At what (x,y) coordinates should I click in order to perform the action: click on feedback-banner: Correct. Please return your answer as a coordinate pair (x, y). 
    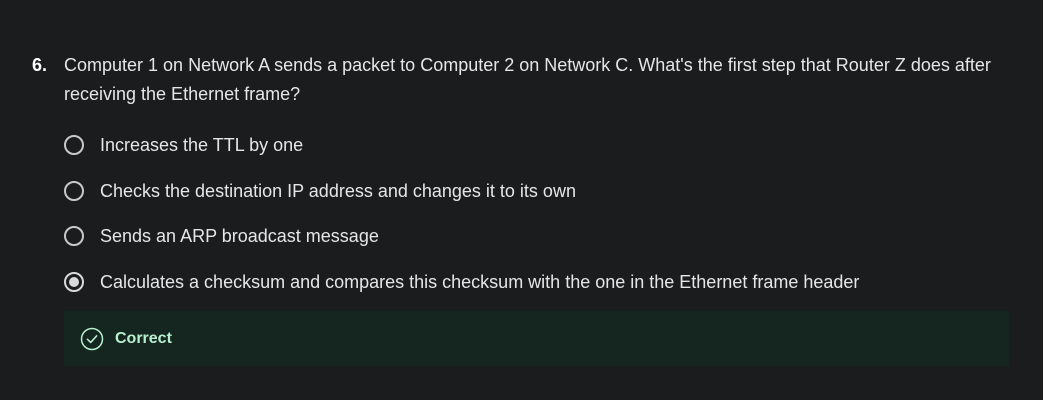
    Looking at the image, I should click on (536, 338).